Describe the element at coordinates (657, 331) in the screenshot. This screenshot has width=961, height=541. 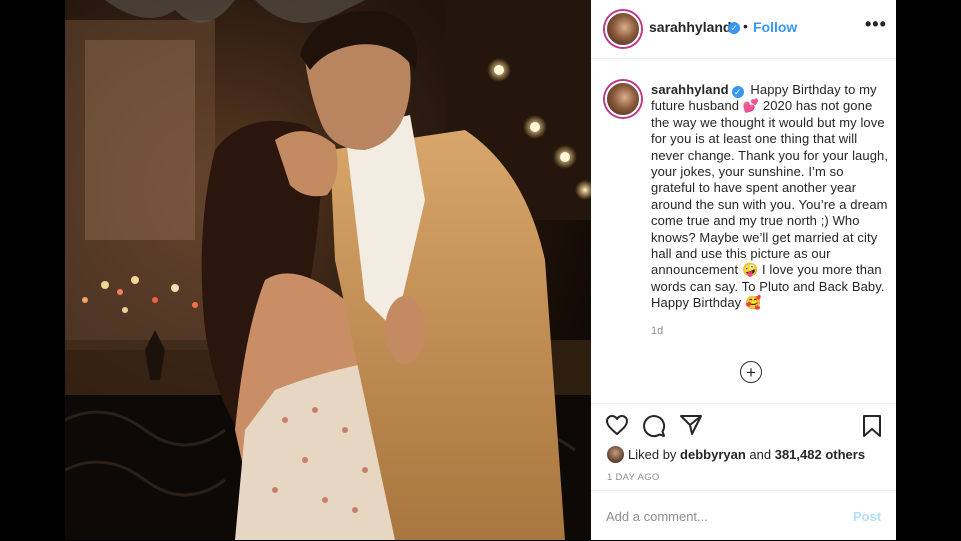
I see `caption-timestamp: 1d` at that location.